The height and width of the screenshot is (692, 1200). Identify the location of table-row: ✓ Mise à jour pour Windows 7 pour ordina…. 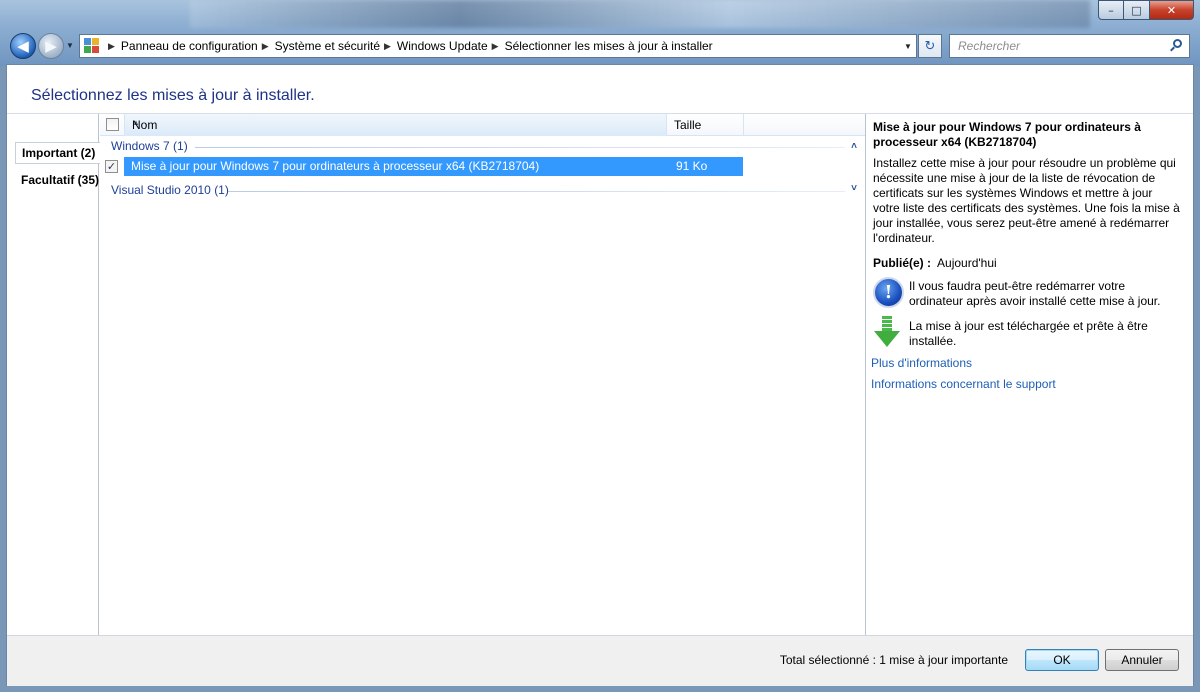
(421, 166).